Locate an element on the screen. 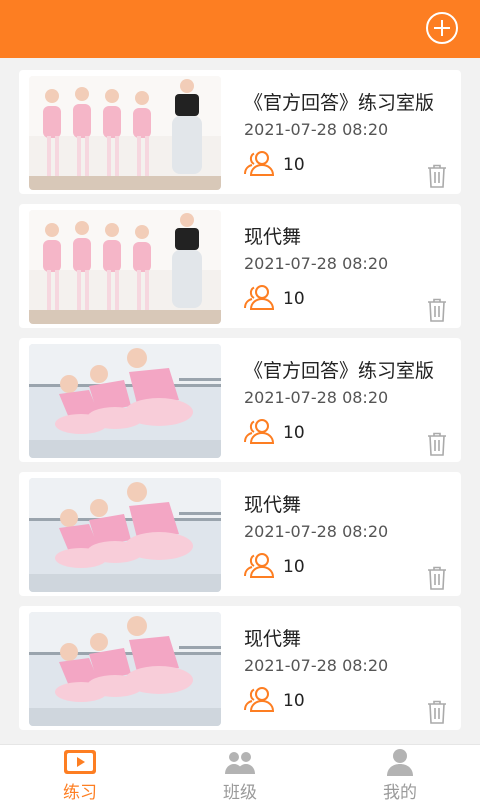  tab-practice: 练习 is located at coordinates (80, 772).